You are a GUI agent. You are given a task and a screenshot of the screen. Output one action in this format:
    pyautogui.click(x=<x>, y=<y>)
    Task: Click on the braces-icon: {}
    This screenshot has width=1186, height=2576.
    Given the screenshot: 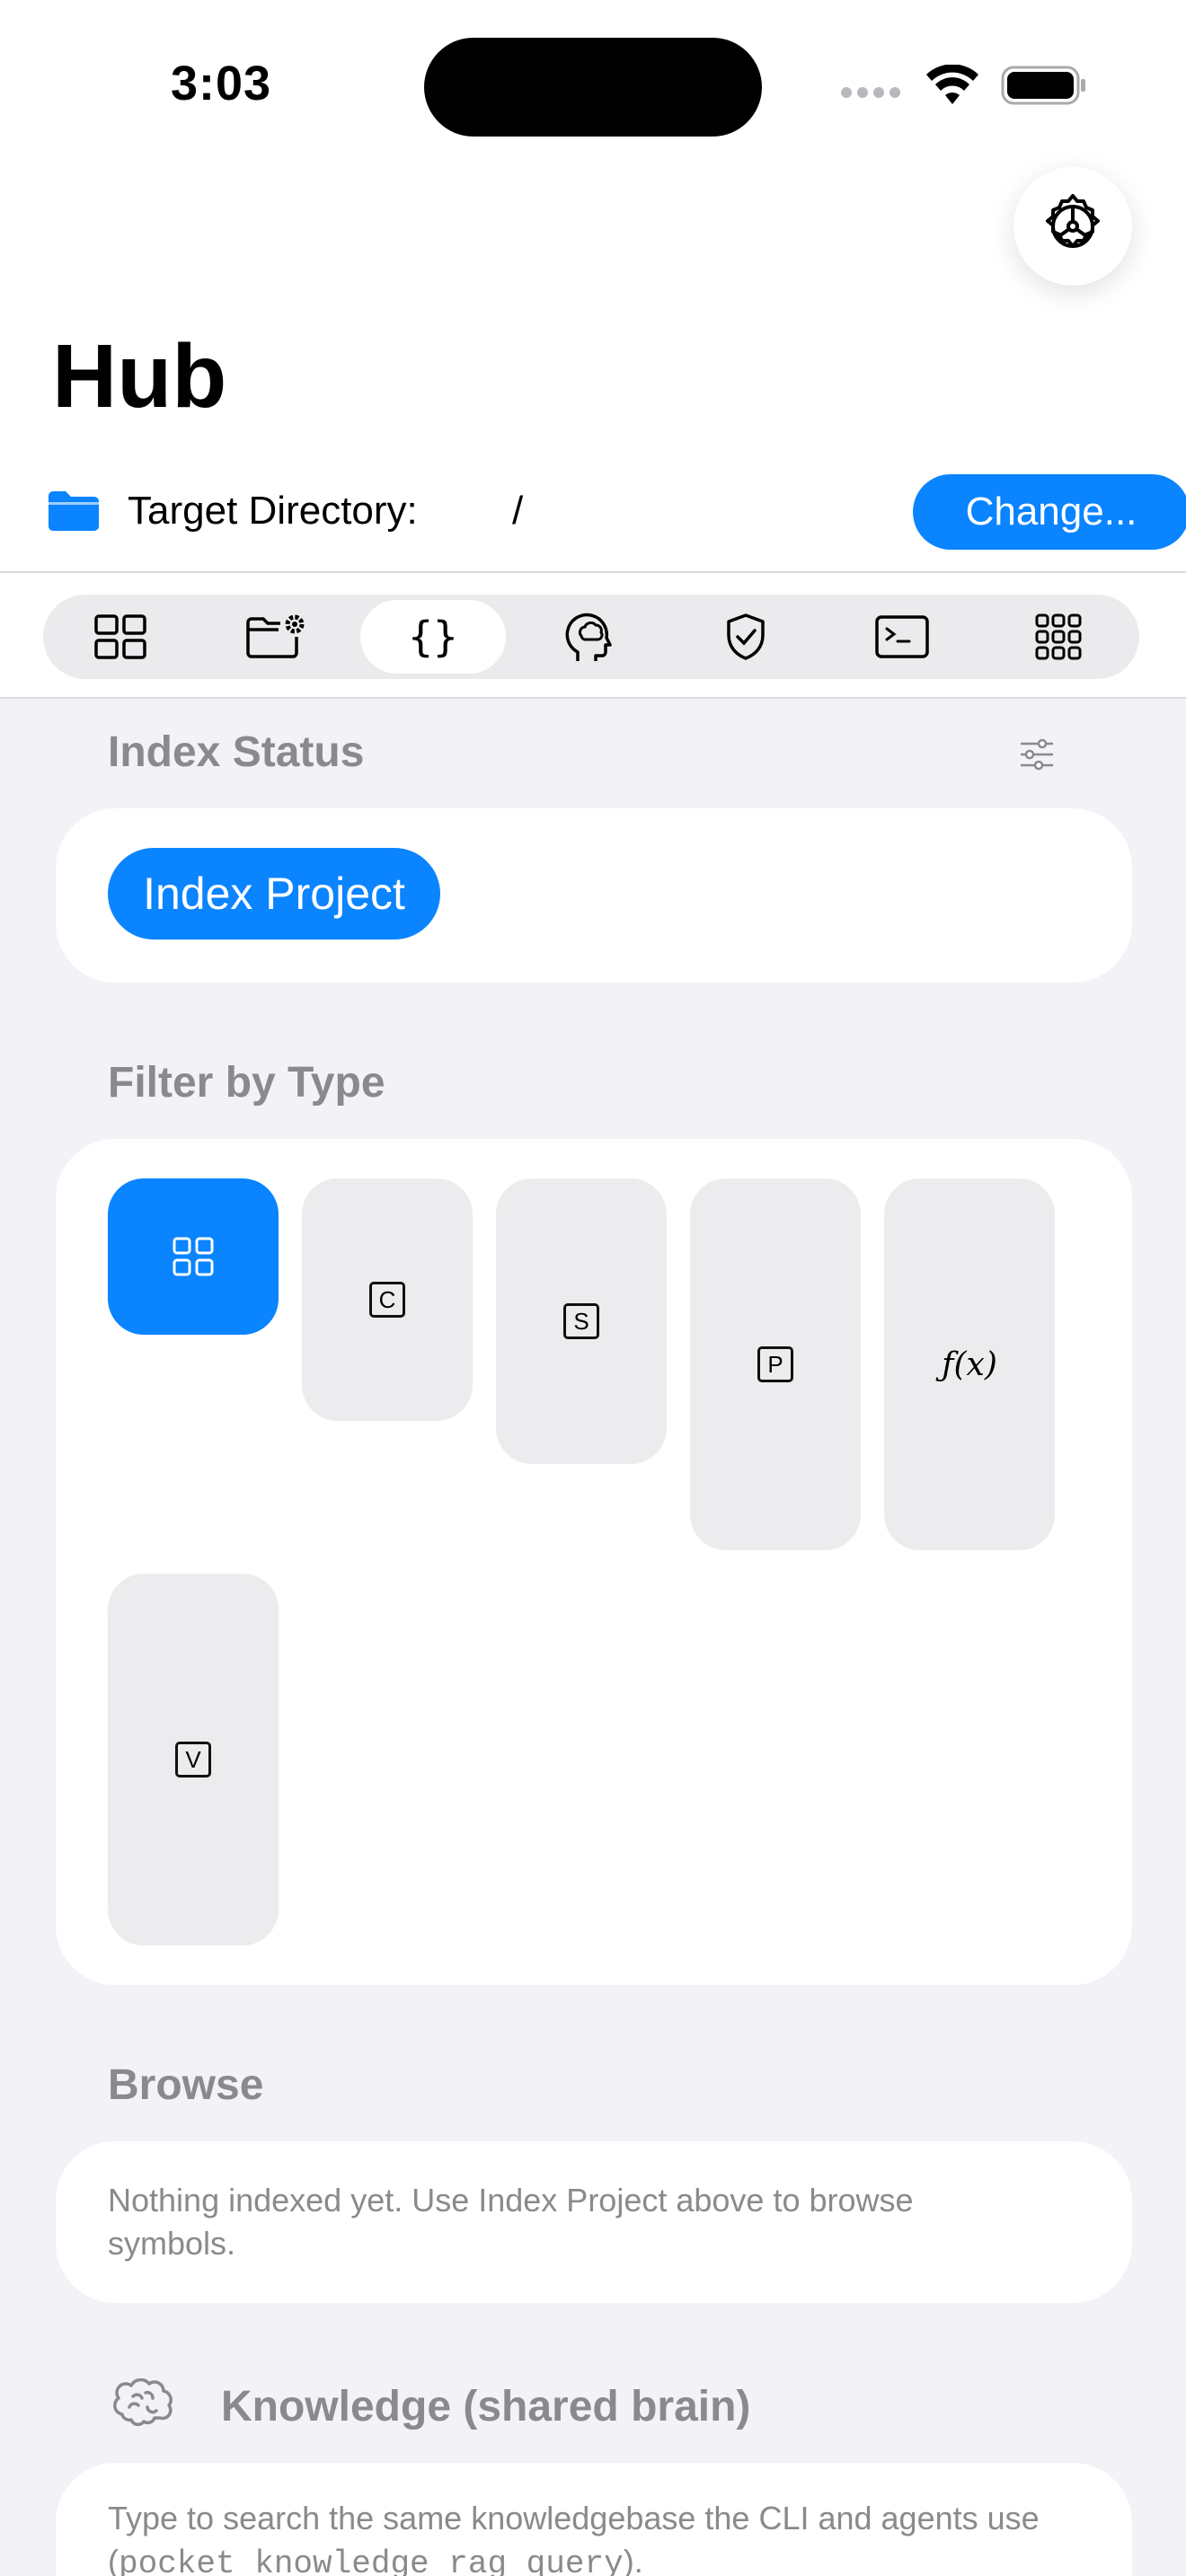 What is the action you would take?
    pyautogui.click(x=433, y=637)
    